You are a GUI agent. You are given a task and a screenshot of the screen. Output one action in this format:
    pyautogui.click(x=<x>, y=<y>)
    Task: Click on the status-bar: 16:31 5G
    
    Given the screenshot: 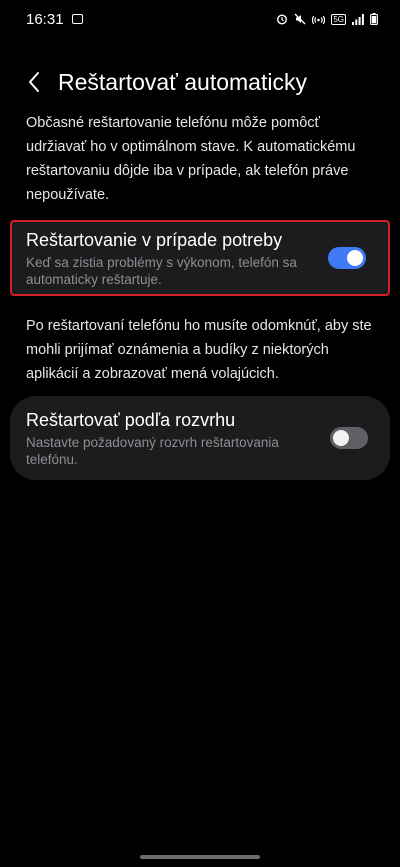 What is the action you would take?
    pyautogui.click(x=200, y=19)
    